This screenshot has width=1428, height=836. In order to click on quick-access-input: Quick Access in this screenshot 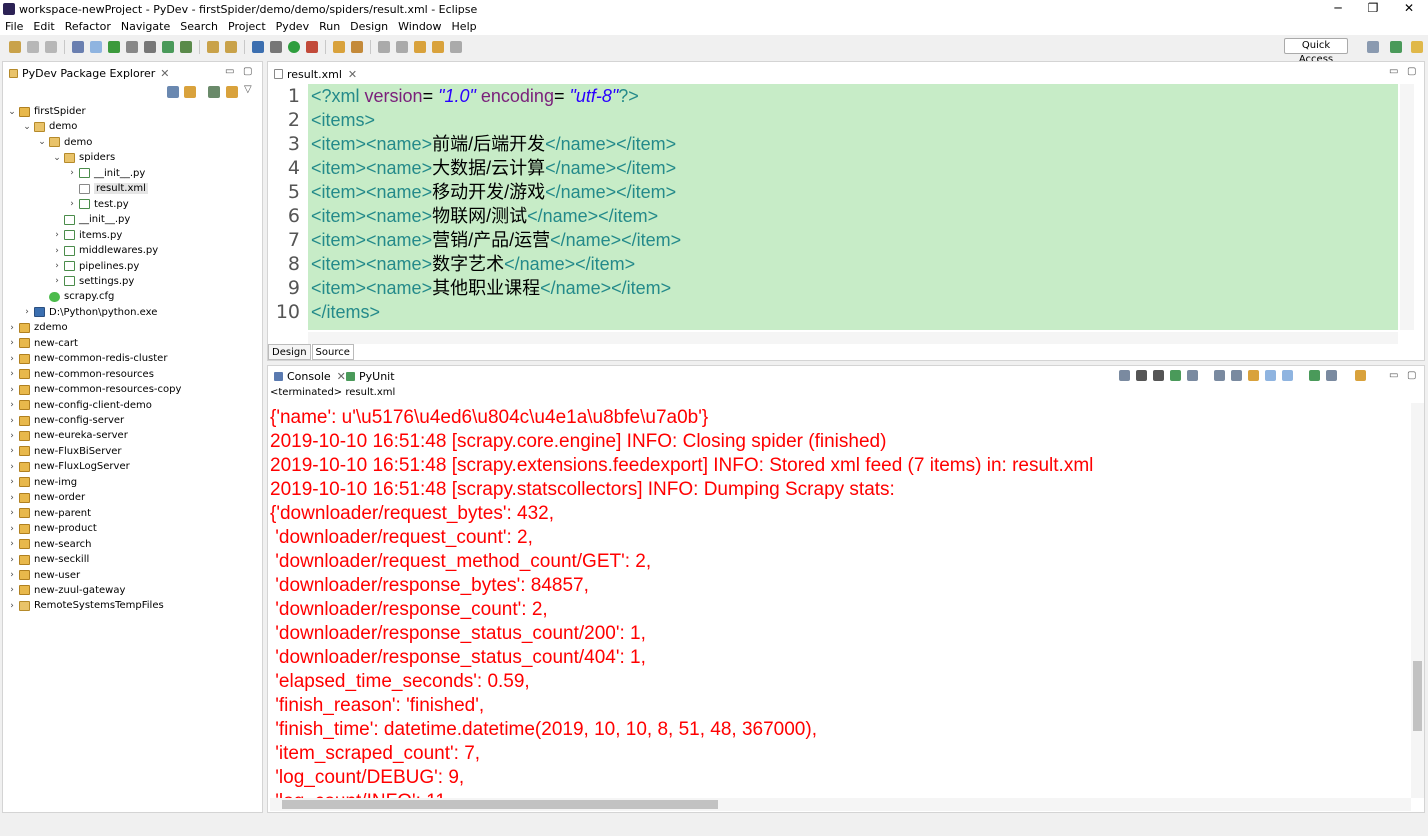, I will do `click(1316, 51)`.